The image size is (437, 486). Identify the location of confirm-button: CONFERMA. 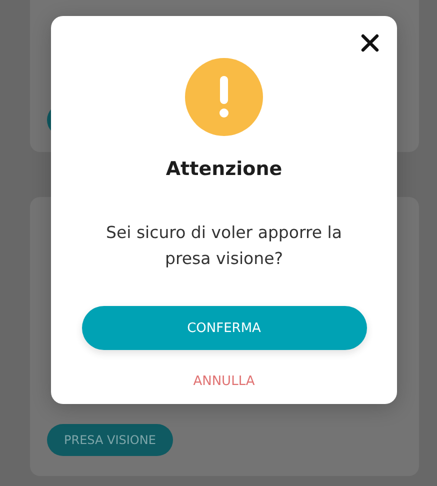
(224, 328).